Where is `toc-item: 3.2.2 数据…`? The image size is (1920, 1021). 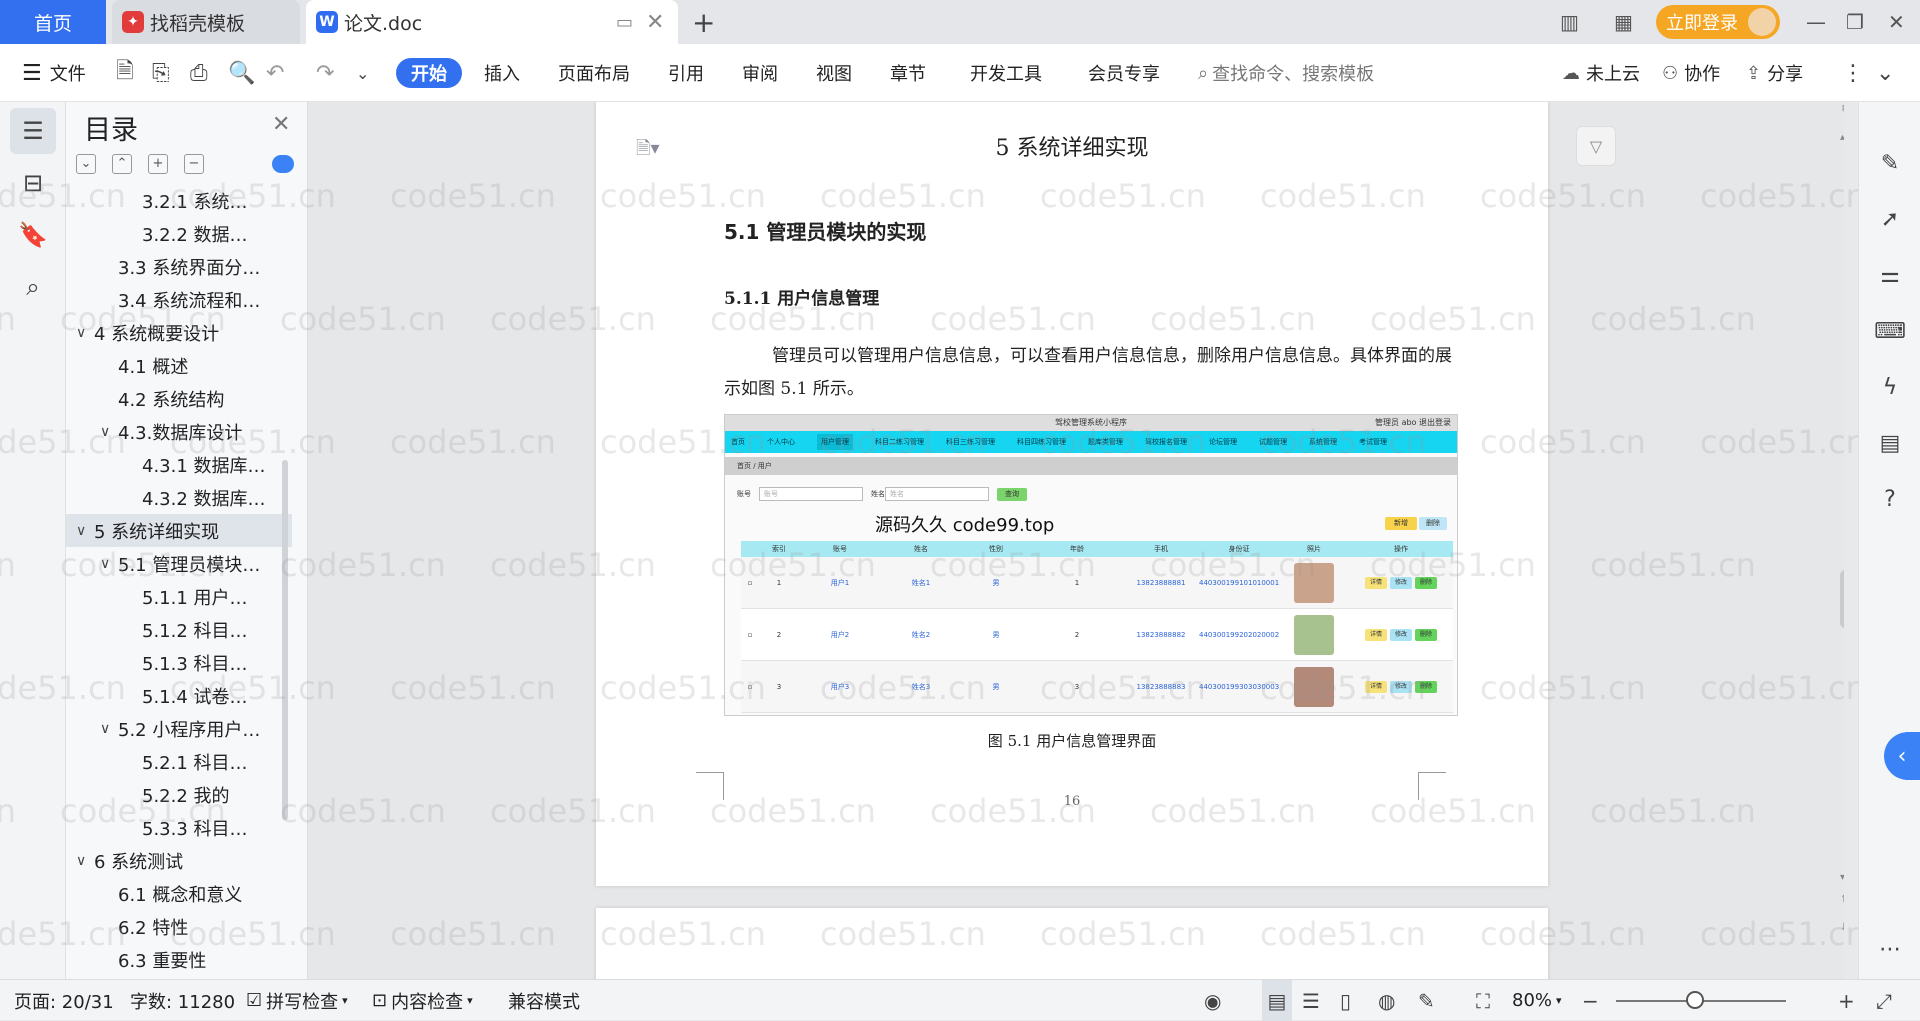
toc-item: 3.2.2 数据… is located at coordinates (179, 233).